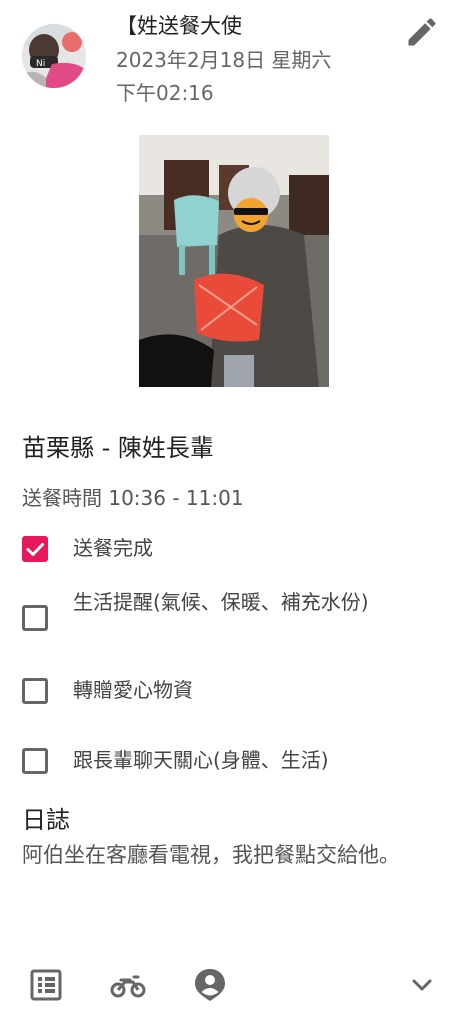 The image size is (468, 1025). Describe the element at coordinates (40, 64) in the screenshot. I see `svg-text: Ni` at that location.